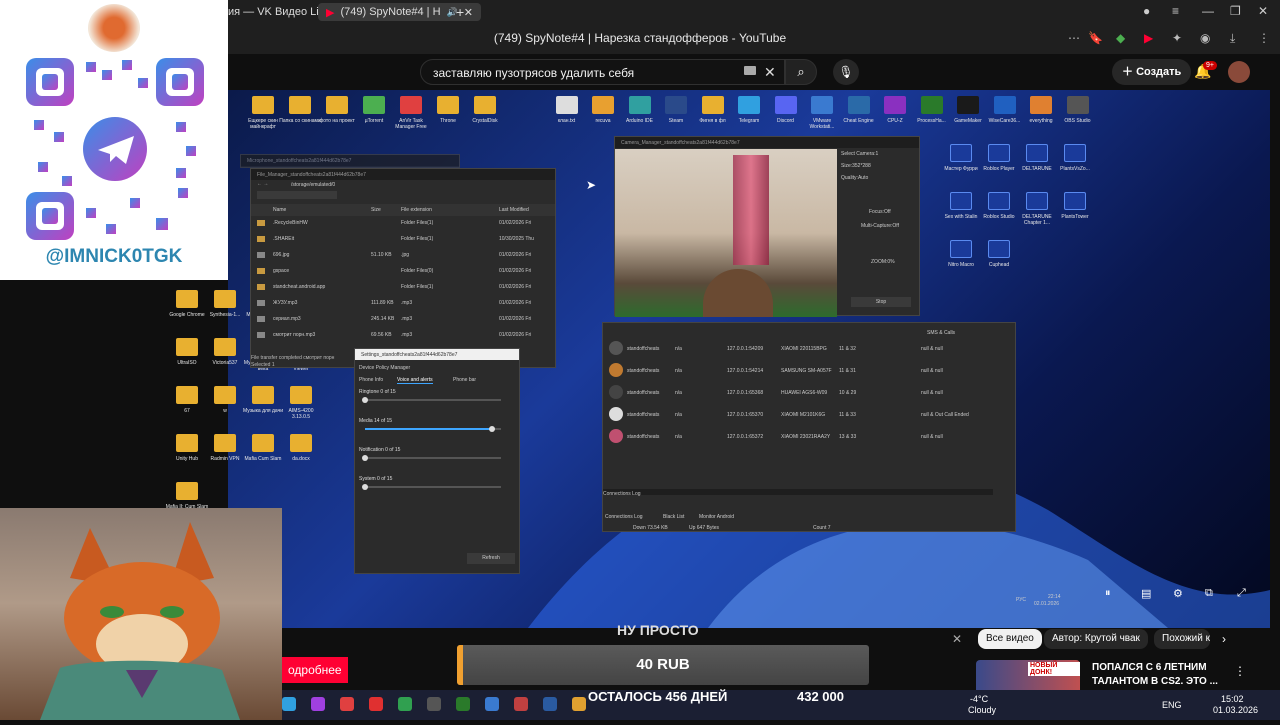 Image resolution: width=1280 pixels, height=725 pixels. I want to click on bookmark-icon: 🔖, so click(1095, 38).